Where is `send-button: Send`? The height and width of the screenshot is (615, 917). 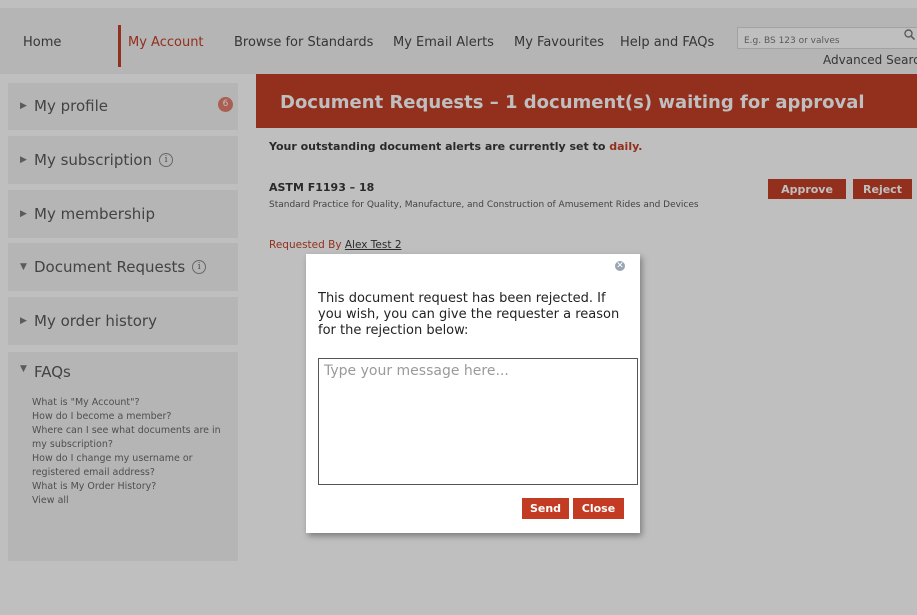
send-button: Send is located at coordinates (545, 508).